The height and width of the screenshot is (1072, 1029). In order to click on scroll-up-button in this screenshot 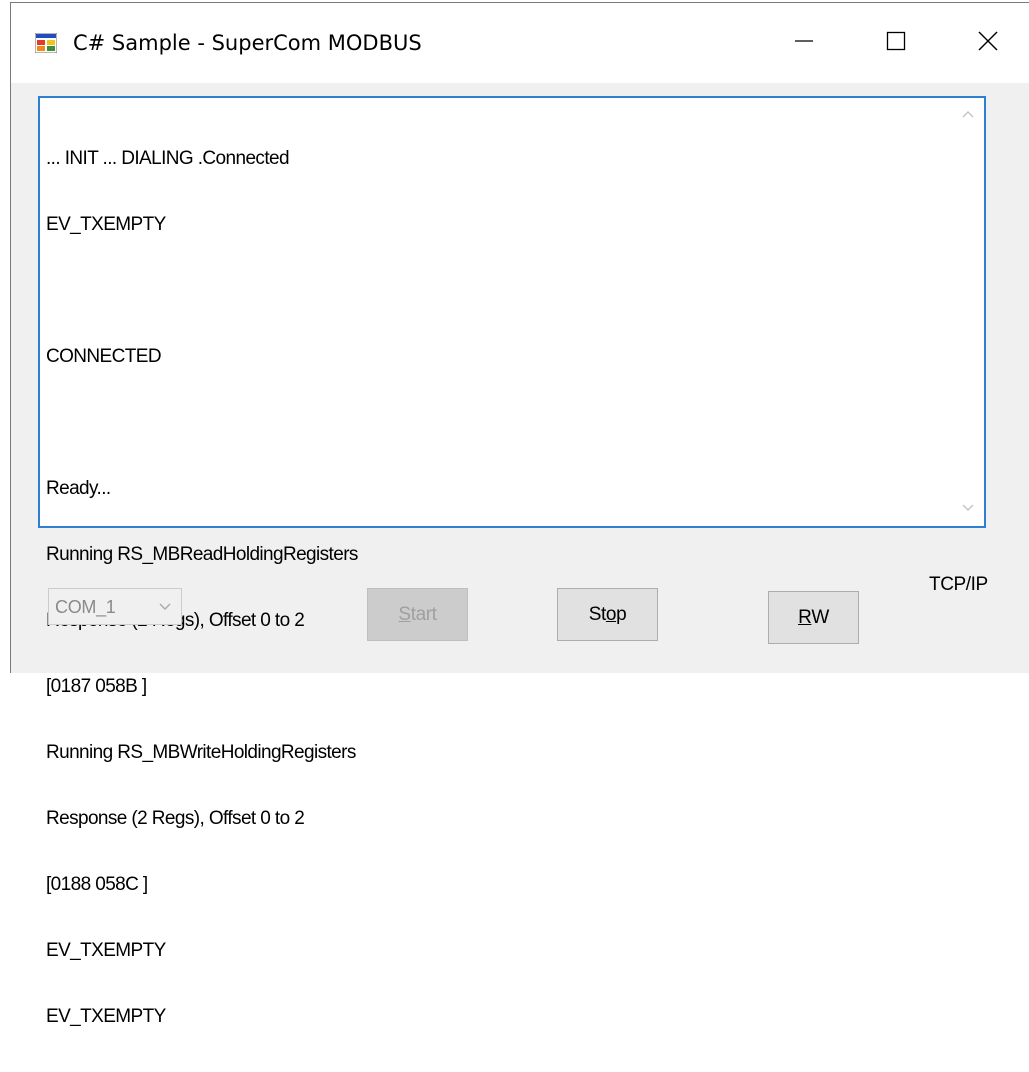, I will do `click(968, 115)`.